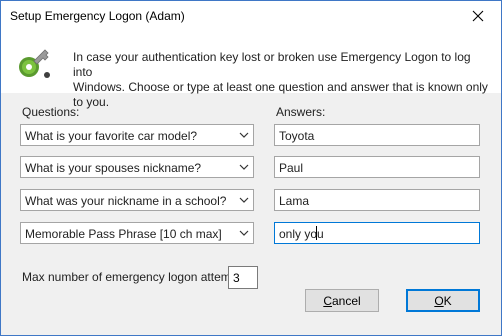 The height and width of the screenshot is (336, 502). I want to click on ok-button-label: OK, so click(443, 300).